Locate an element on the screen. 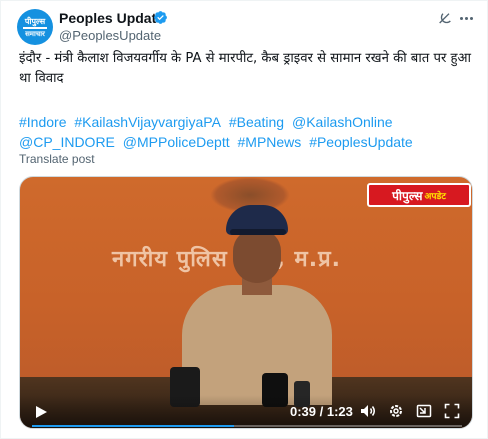  hashtag-link: #Beating is located at coordinates (256, 122).